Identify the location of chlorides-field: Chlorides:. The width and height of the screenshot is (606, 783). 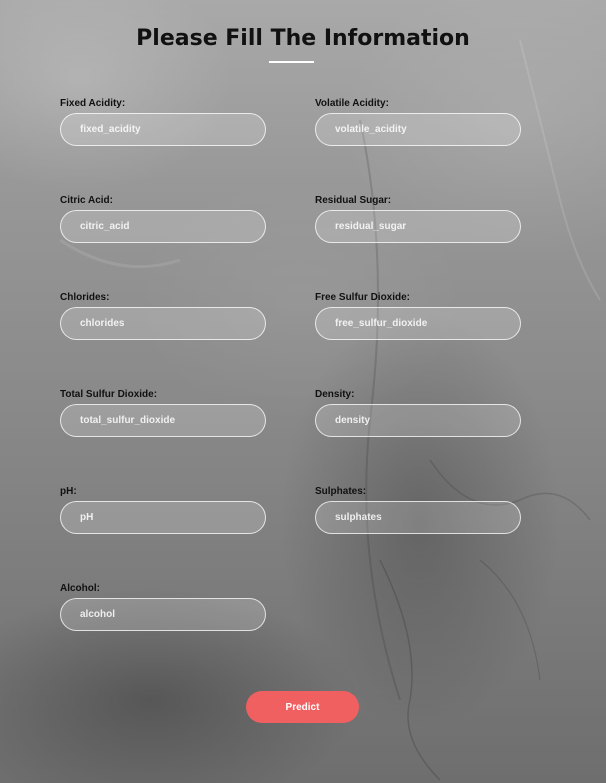
(164, 315).